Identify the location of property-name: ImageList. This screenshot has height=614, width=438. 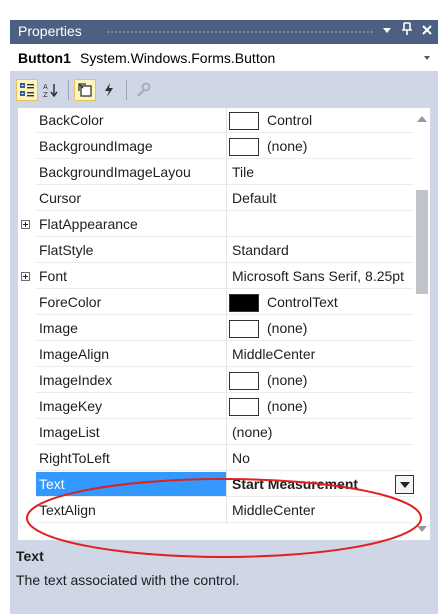
(131, 432).